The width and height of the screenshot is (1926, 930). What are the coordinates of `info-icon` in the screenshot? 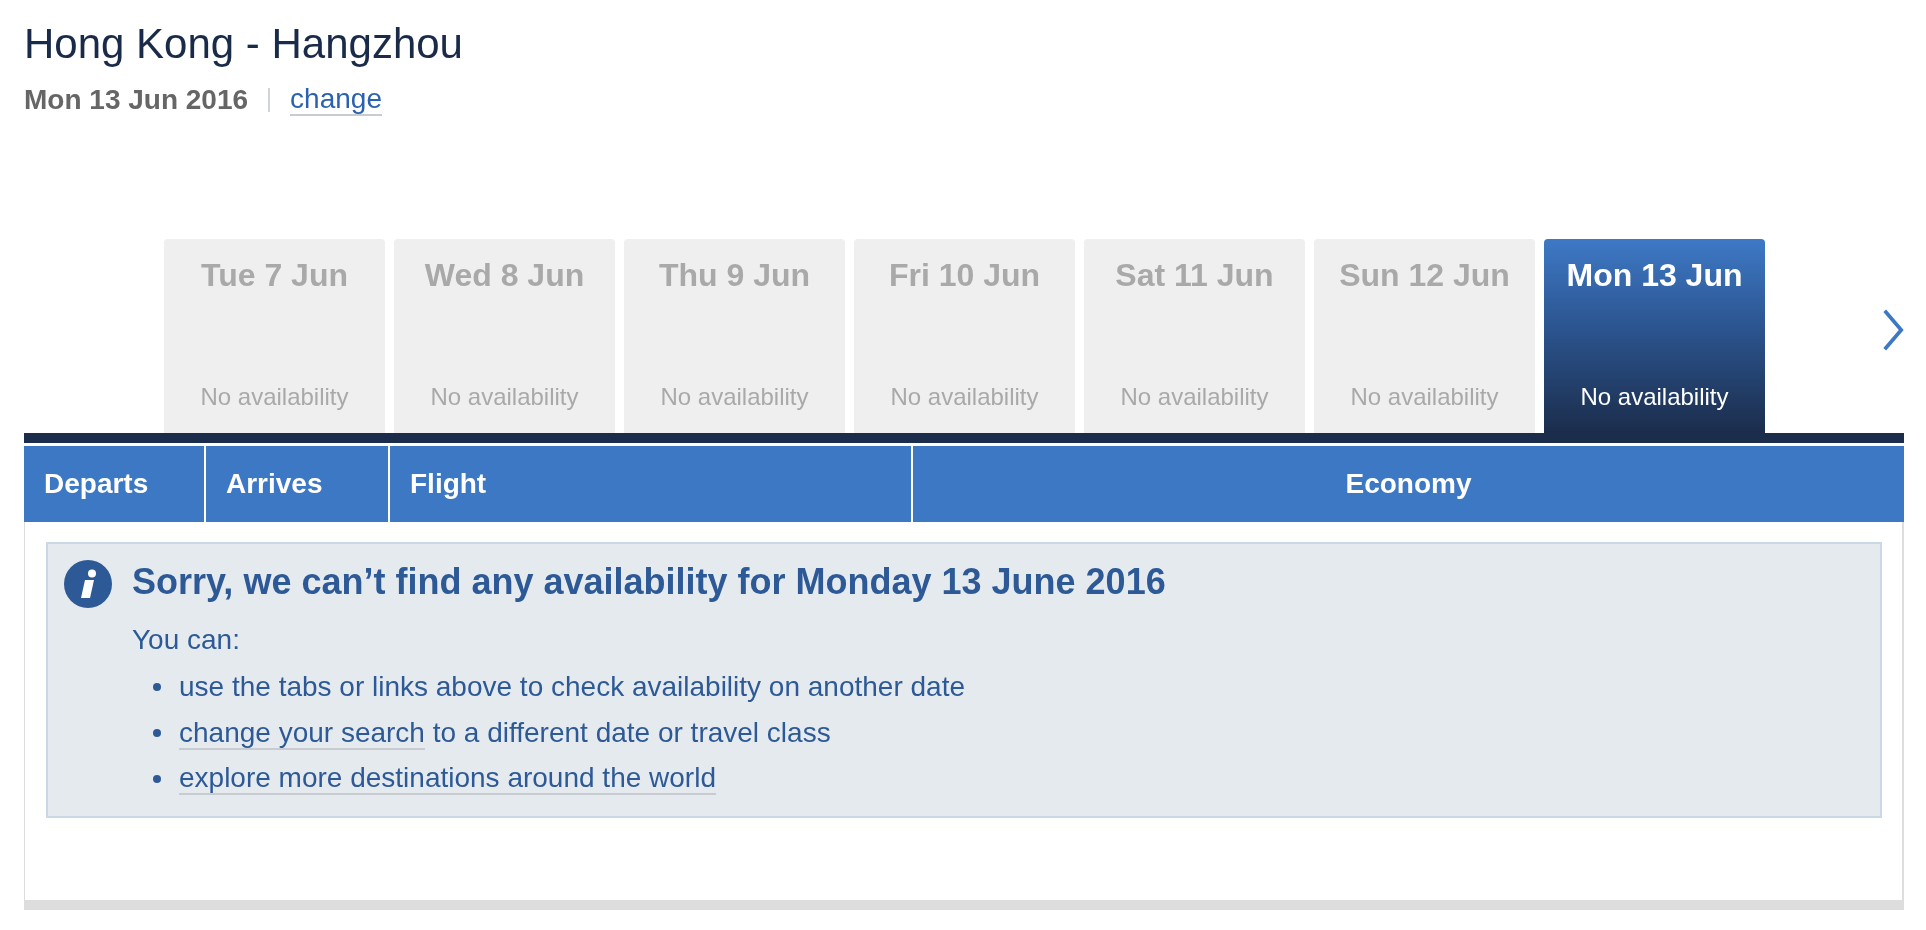 It's located at (88, 584).